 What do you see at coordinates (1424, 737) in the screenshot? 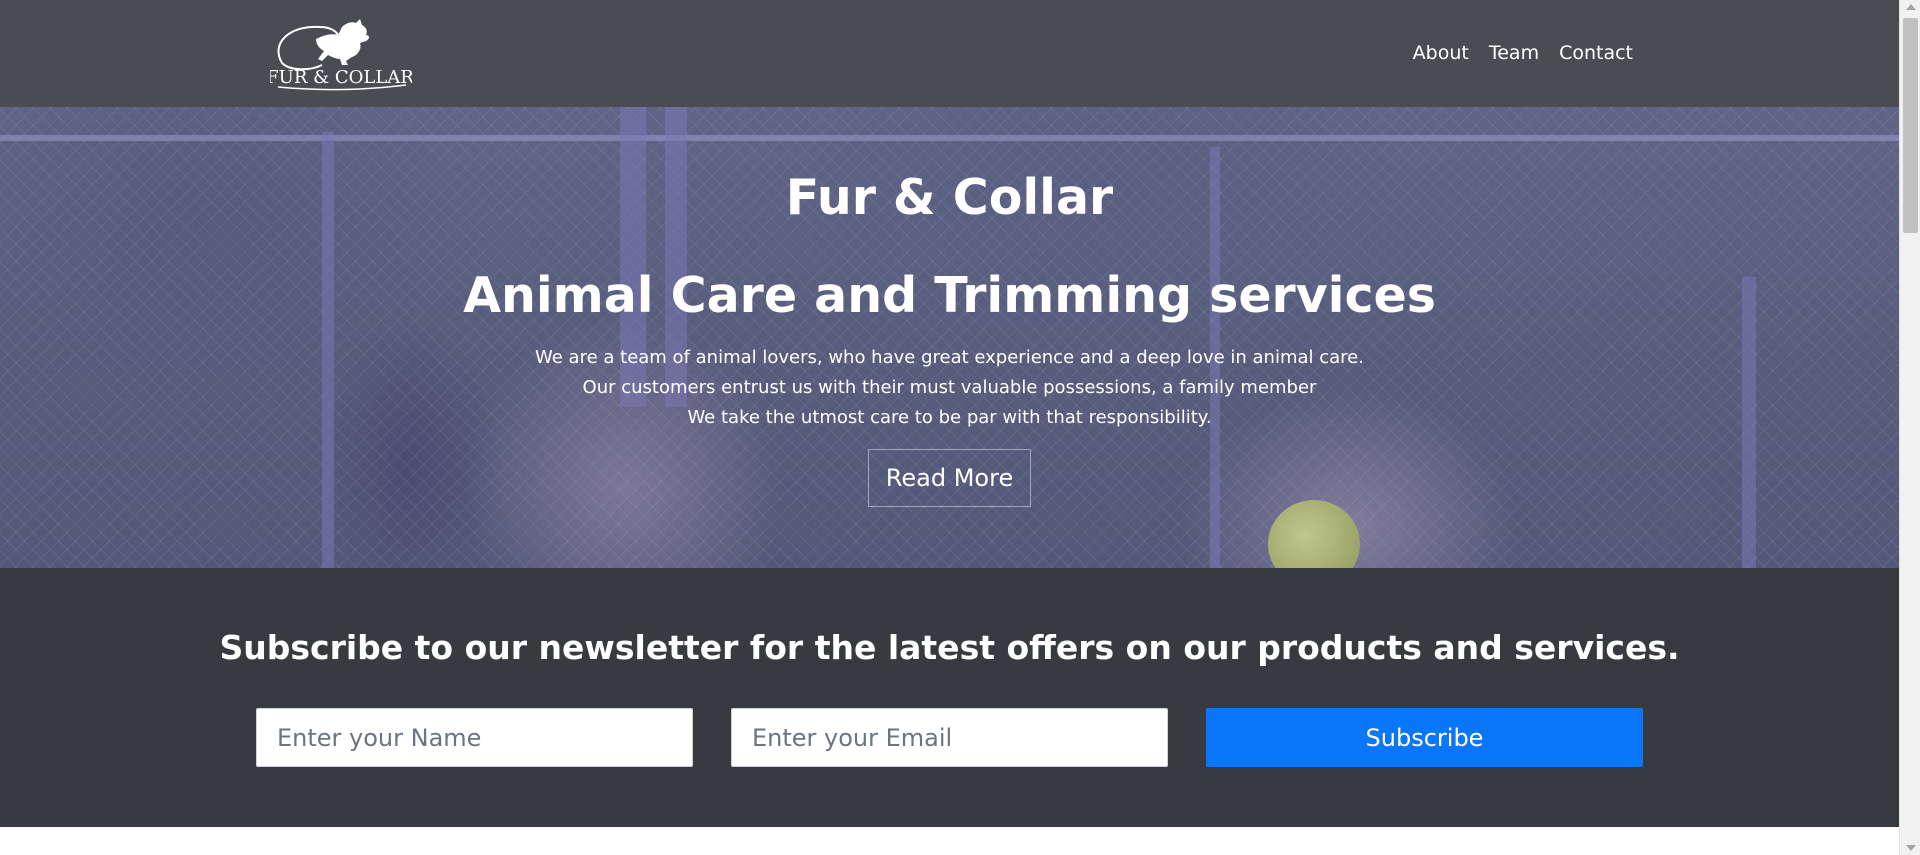
I see `subscribe-button: Subscribe` at bounding box center [1424, 737].